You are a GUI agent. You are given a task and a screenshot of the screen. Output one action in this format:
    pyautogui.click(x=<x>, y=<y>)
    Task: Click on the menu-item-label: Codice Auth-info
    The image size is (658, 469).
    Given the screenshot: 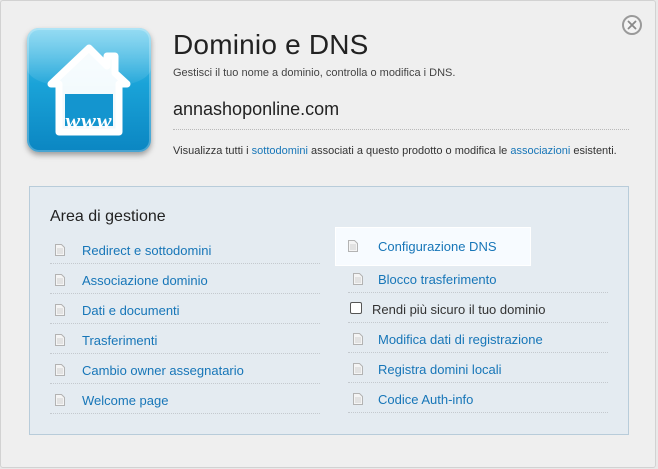 What is the action you would take?
    pyautogui.click(x=425, y=399)
    